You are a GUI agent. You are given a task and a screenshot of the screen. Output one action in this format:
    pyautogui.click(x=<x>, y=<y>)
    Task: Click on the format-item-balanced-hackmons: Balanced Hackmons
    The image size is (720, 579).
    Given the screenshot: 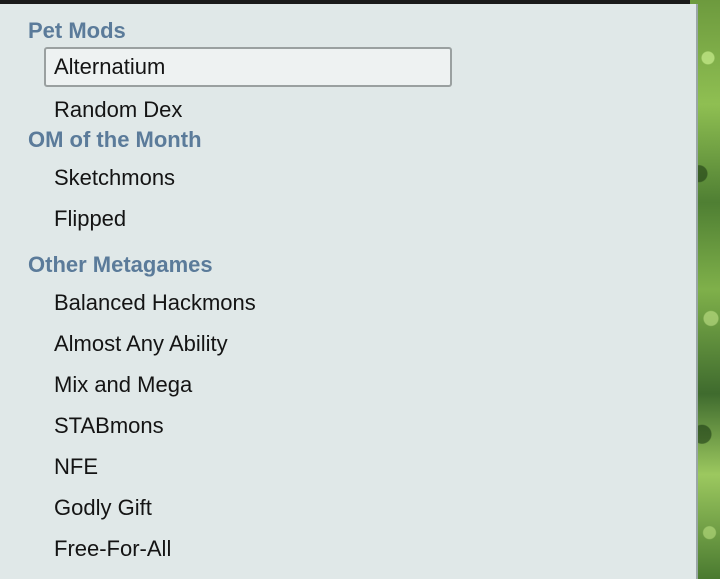 What is the action you would take?
    pyautogui.click(x=248, y=301)
    